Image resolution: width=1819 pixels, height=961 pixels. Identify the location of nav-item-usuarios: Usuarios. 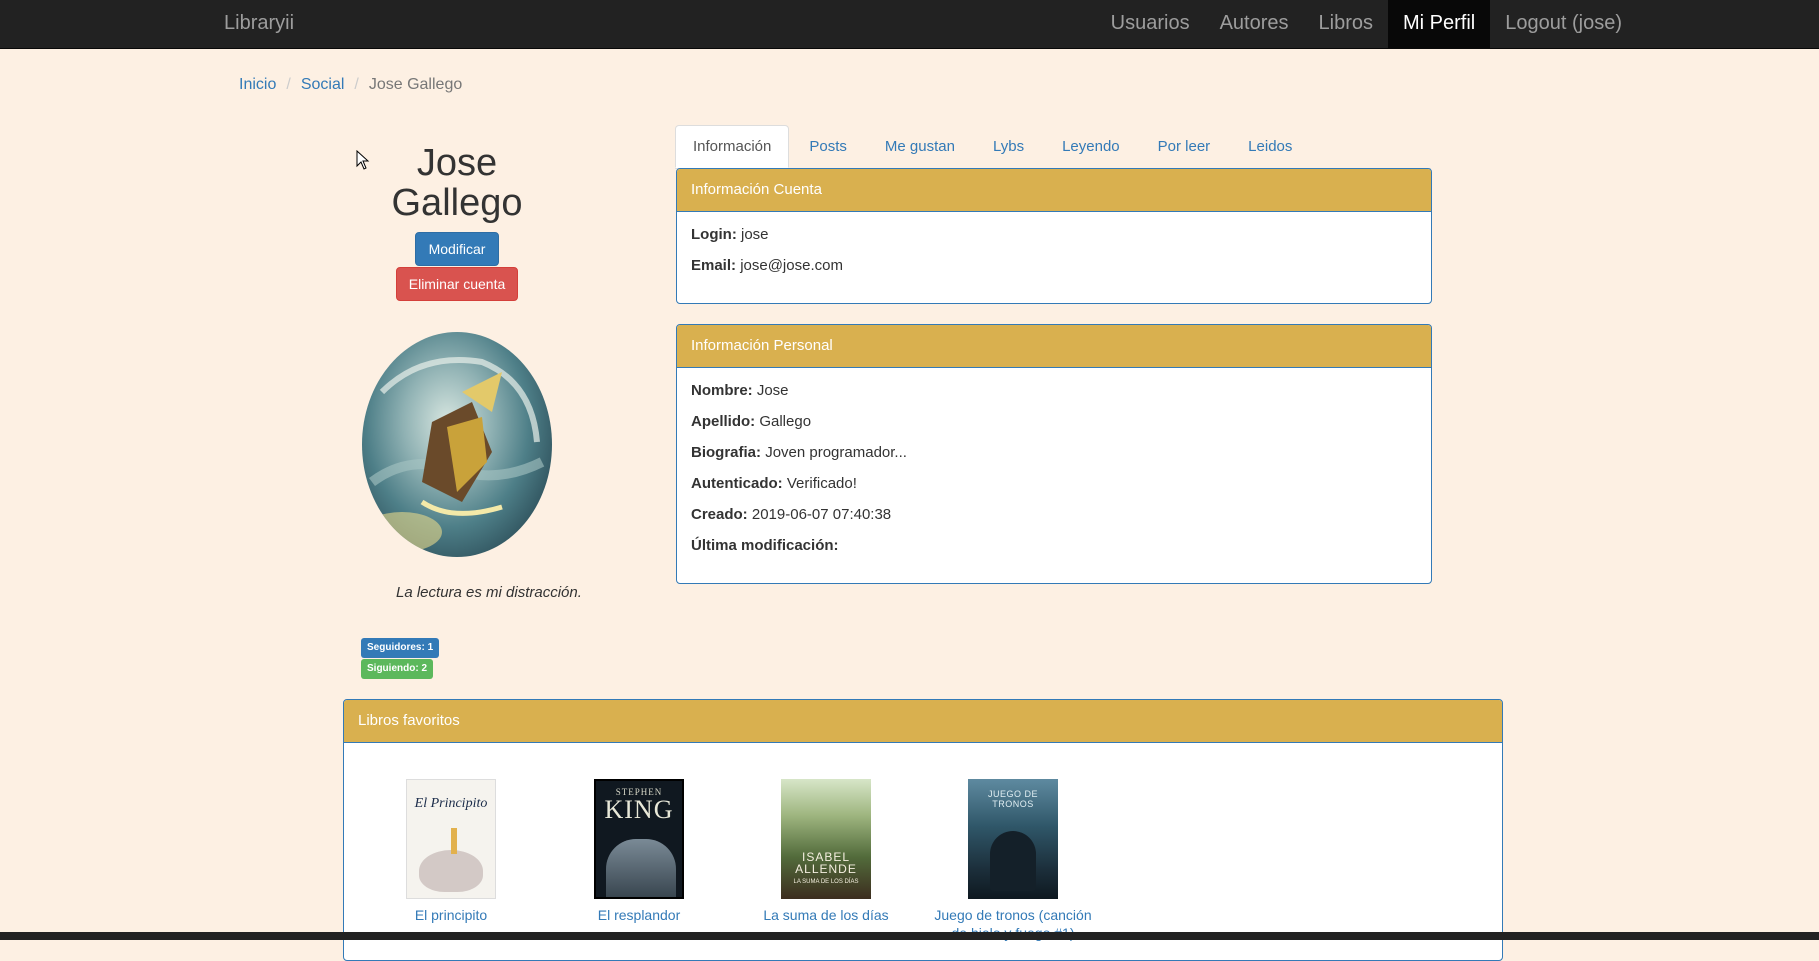
(1150, 24).